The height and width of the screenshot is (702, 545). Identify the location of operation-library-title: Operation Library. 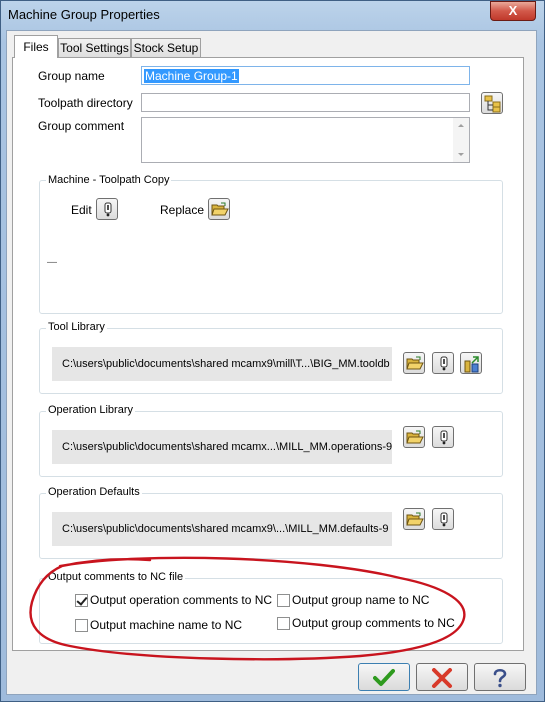
(90, 410).